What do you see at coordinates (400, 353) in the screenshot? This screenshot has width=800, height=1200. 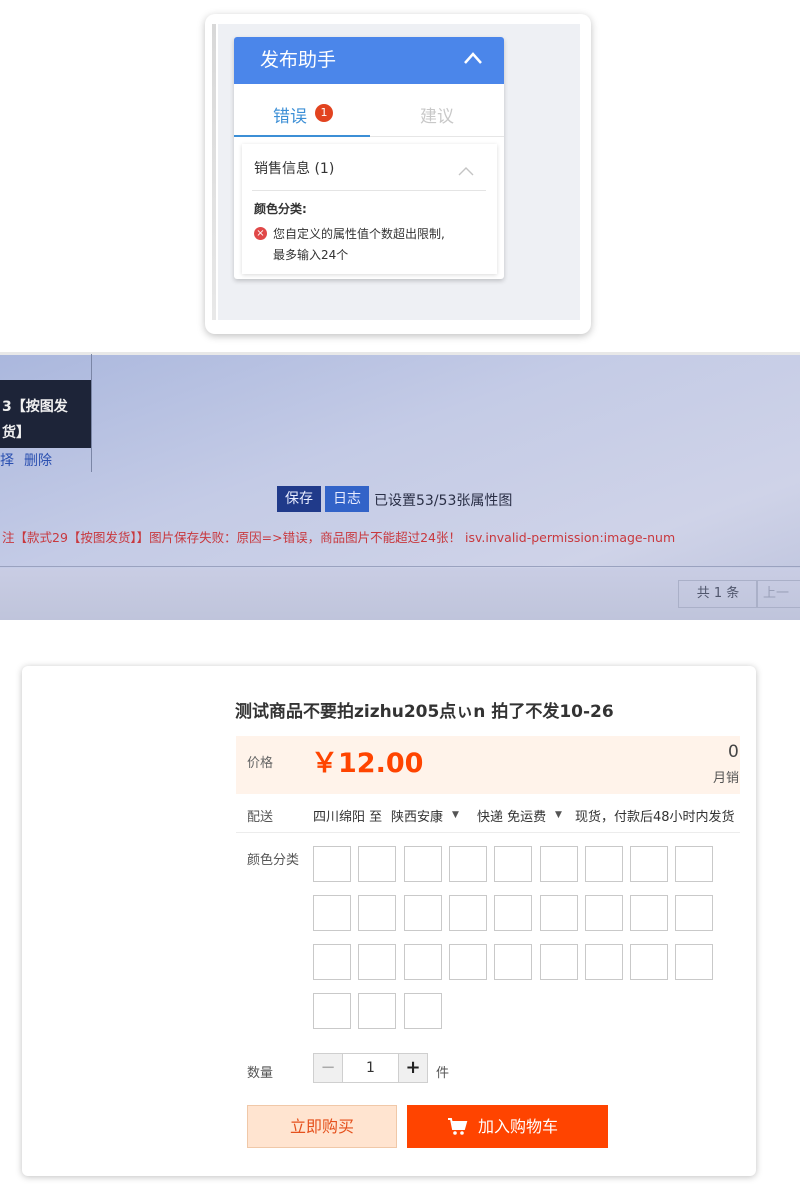 I see `photo-border` at bounding box center [400, 353].